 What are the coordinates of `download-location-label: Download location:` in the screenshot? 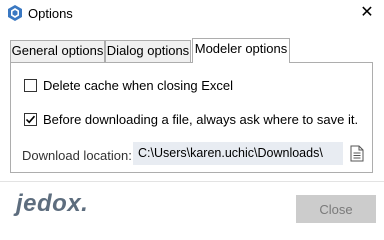 It's located at (77, 155).